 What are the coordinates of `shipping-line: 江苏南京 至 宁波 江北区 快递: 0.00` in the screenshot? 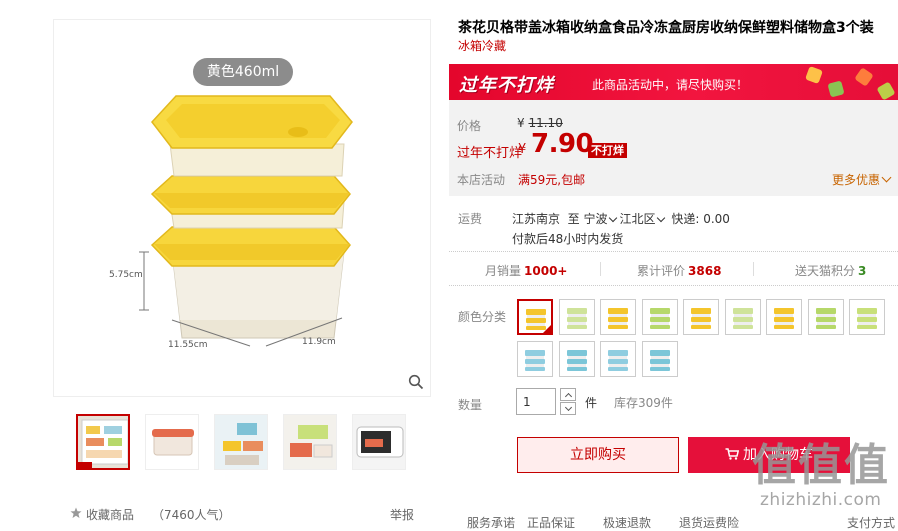 It's located at (621, 218).